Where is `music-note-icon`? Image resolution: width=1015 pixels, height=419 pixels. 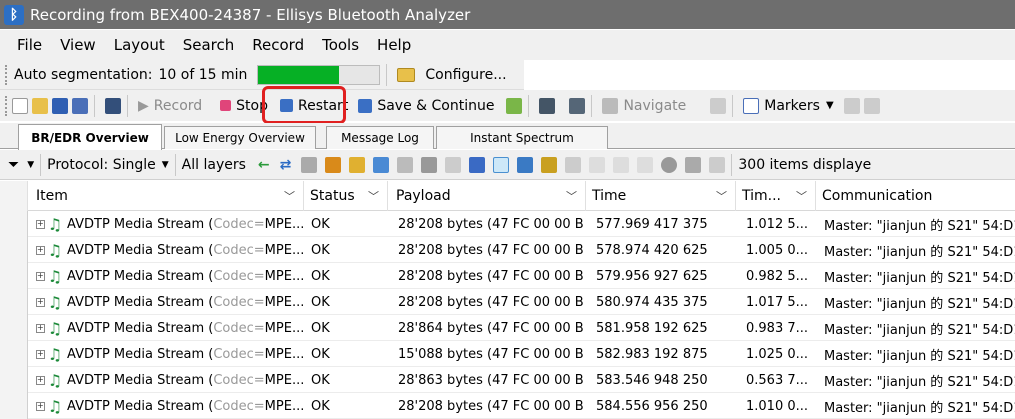
music-note-icon is located at coordinates (501, 164).